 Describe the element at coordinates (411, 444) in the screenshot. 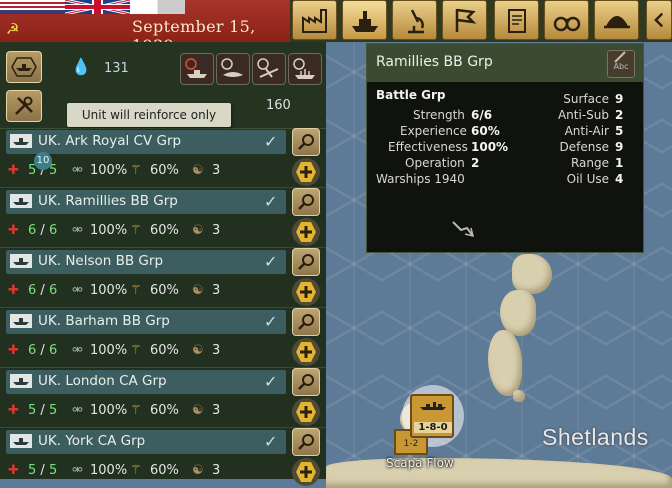

I see `port-counter-value: 1-2` at that location.